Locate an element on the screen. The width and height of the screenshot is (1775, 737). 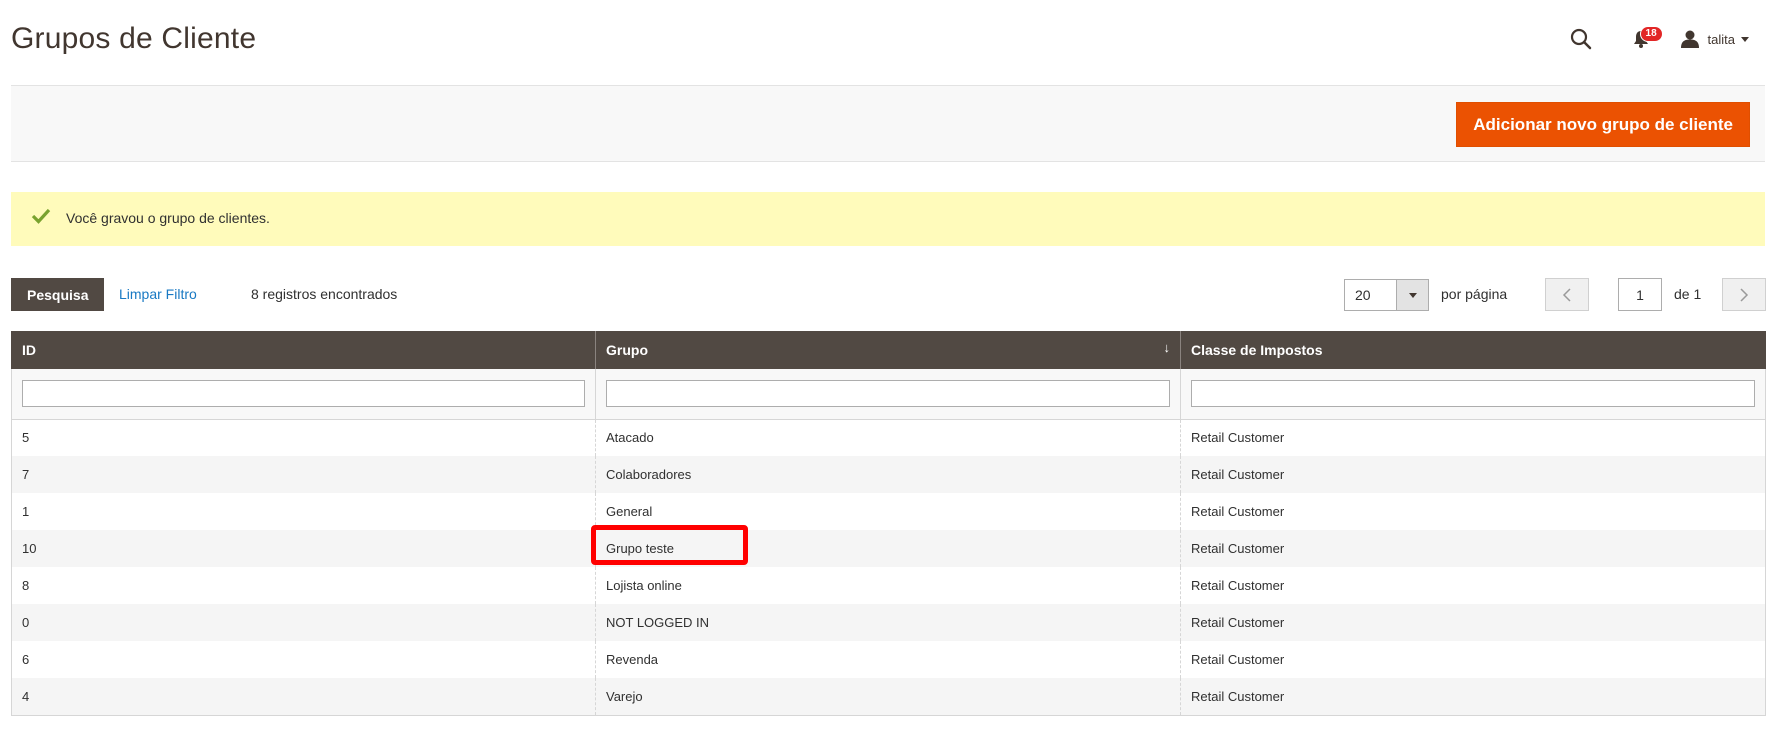
cell-id: 6 is located at coordinates (303, 659).